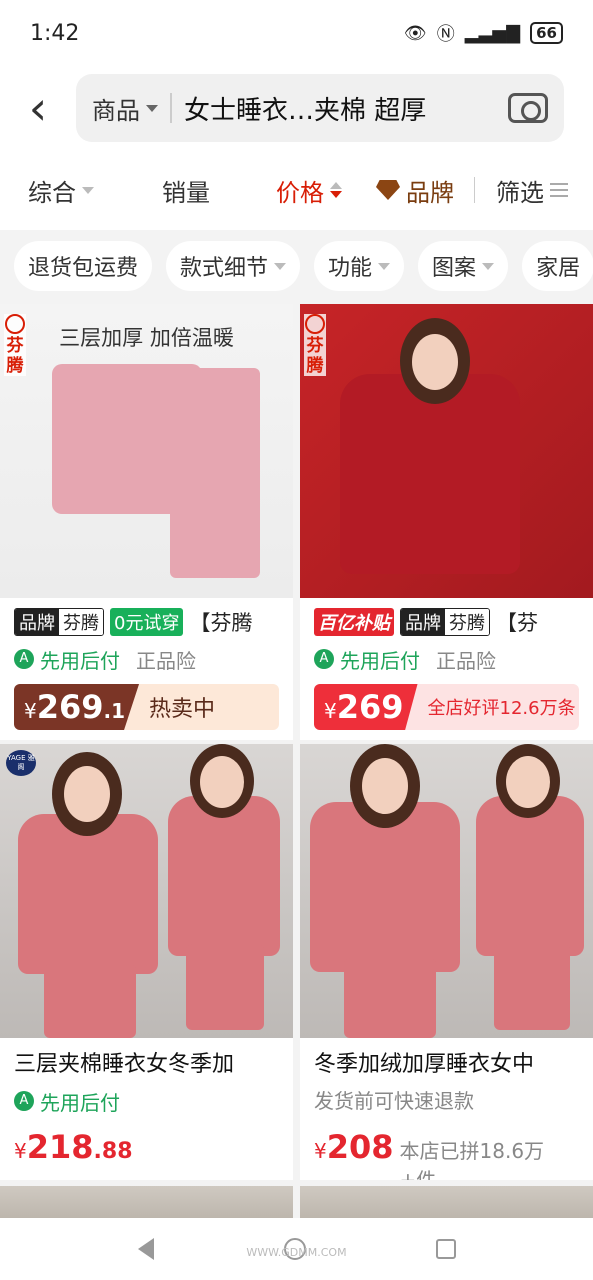  What do you see at coordinates (146, 451) in the screenshot?
I see `product-image: 三层加厚 加倍温暖 芬腾` at bounding box center [146, 451].